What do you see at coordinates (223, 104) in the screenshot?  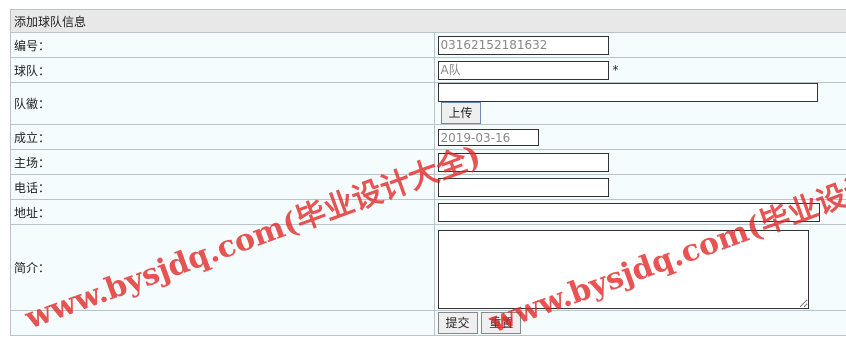 I see `emblem-label: 队徽：` at bounding box center [223, 104].